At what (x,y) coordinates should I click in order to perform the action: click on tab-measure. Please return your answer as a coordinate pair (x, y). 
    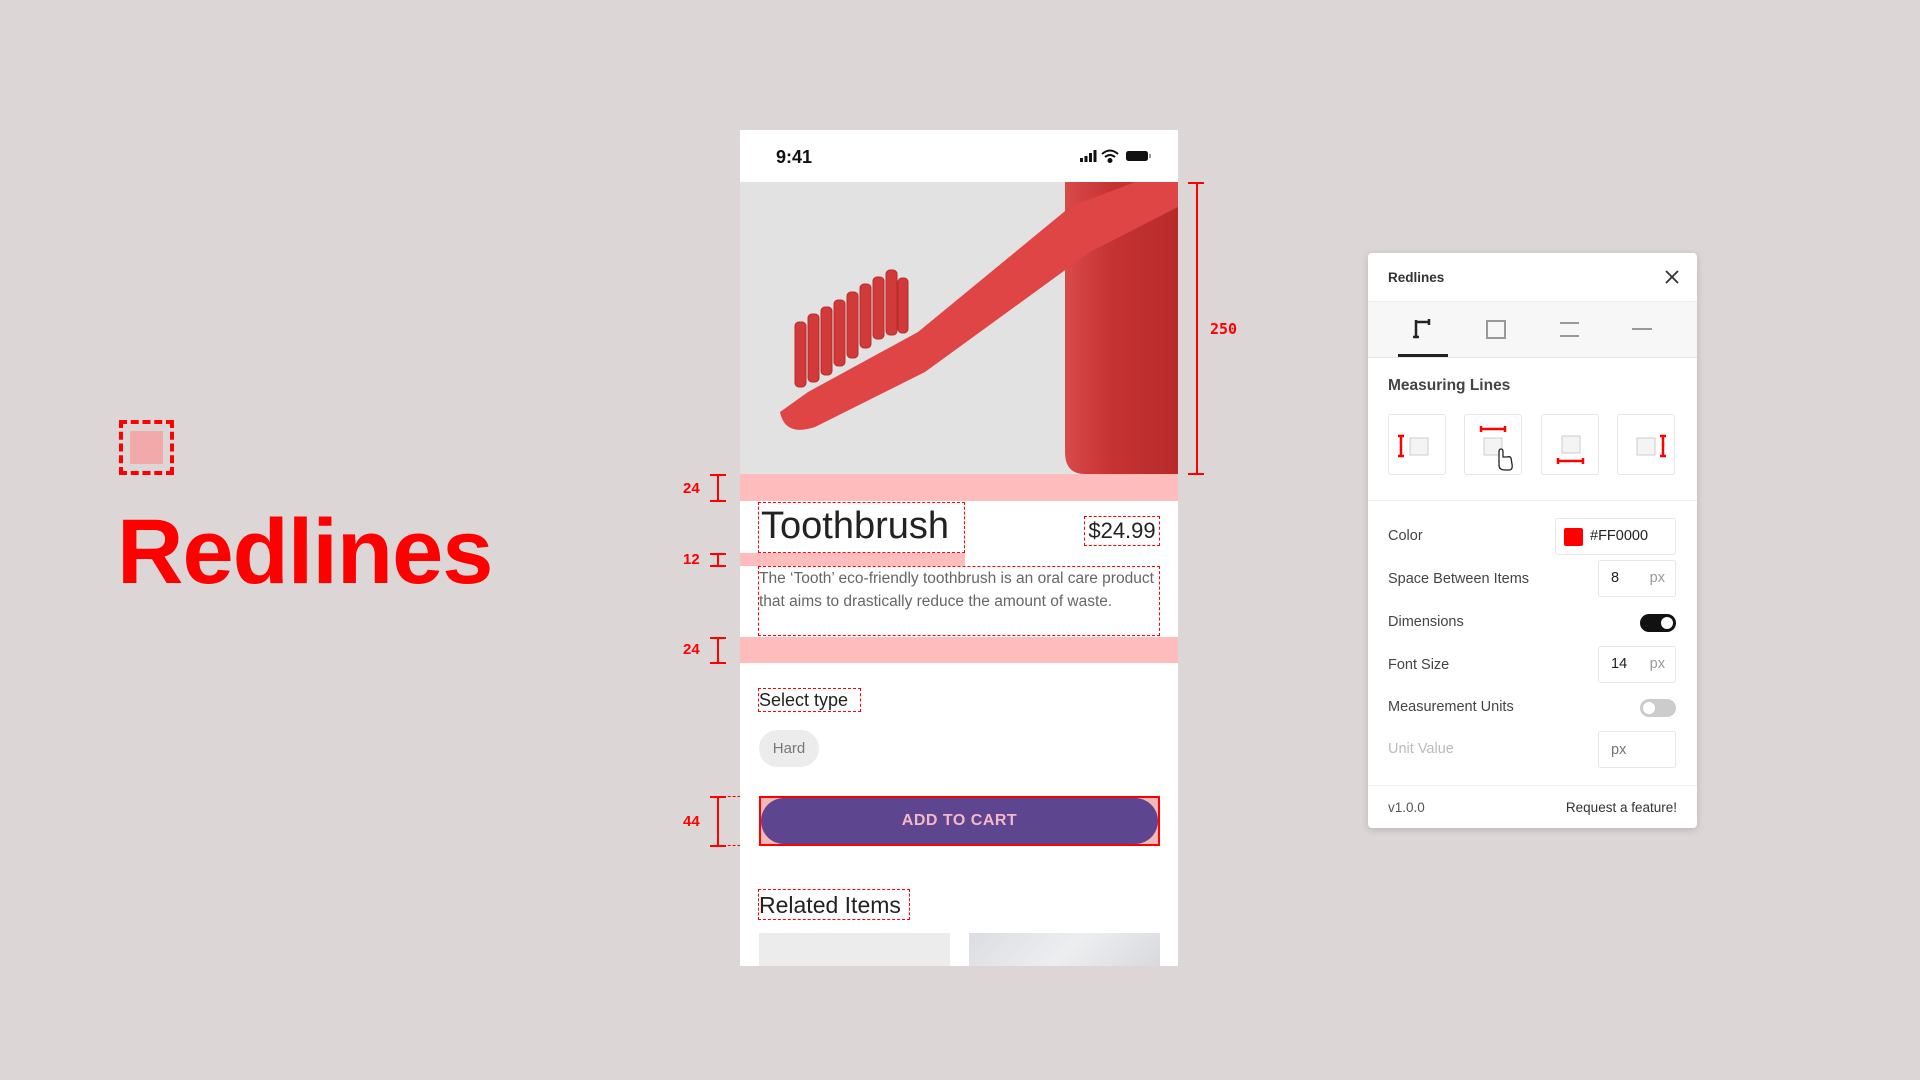
    Looking at the image, I should click on (1423, 330).